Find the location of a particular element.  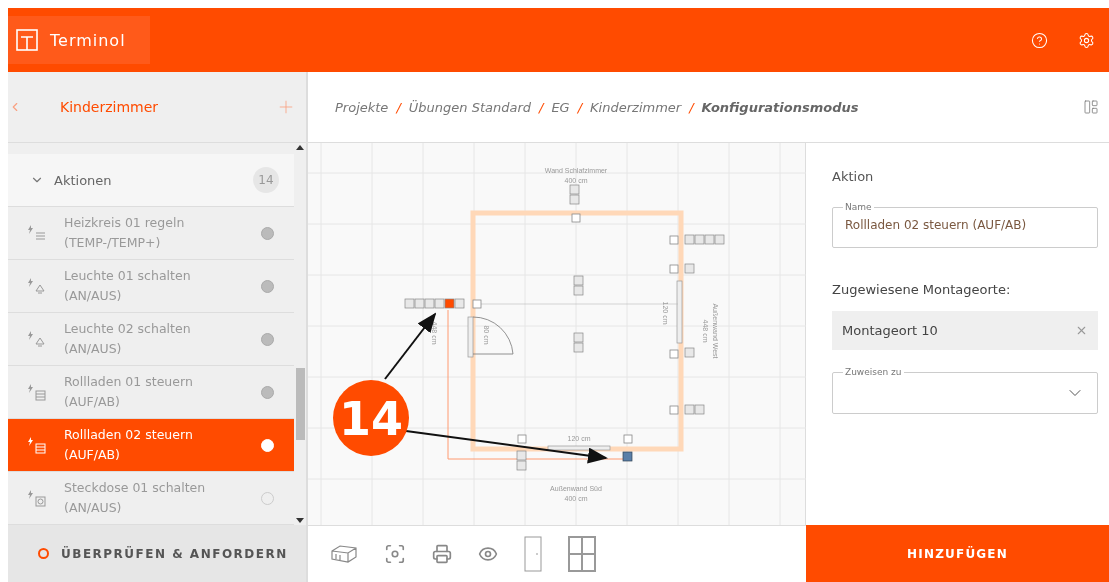

help-icon is located at coordinates (1039, 40).